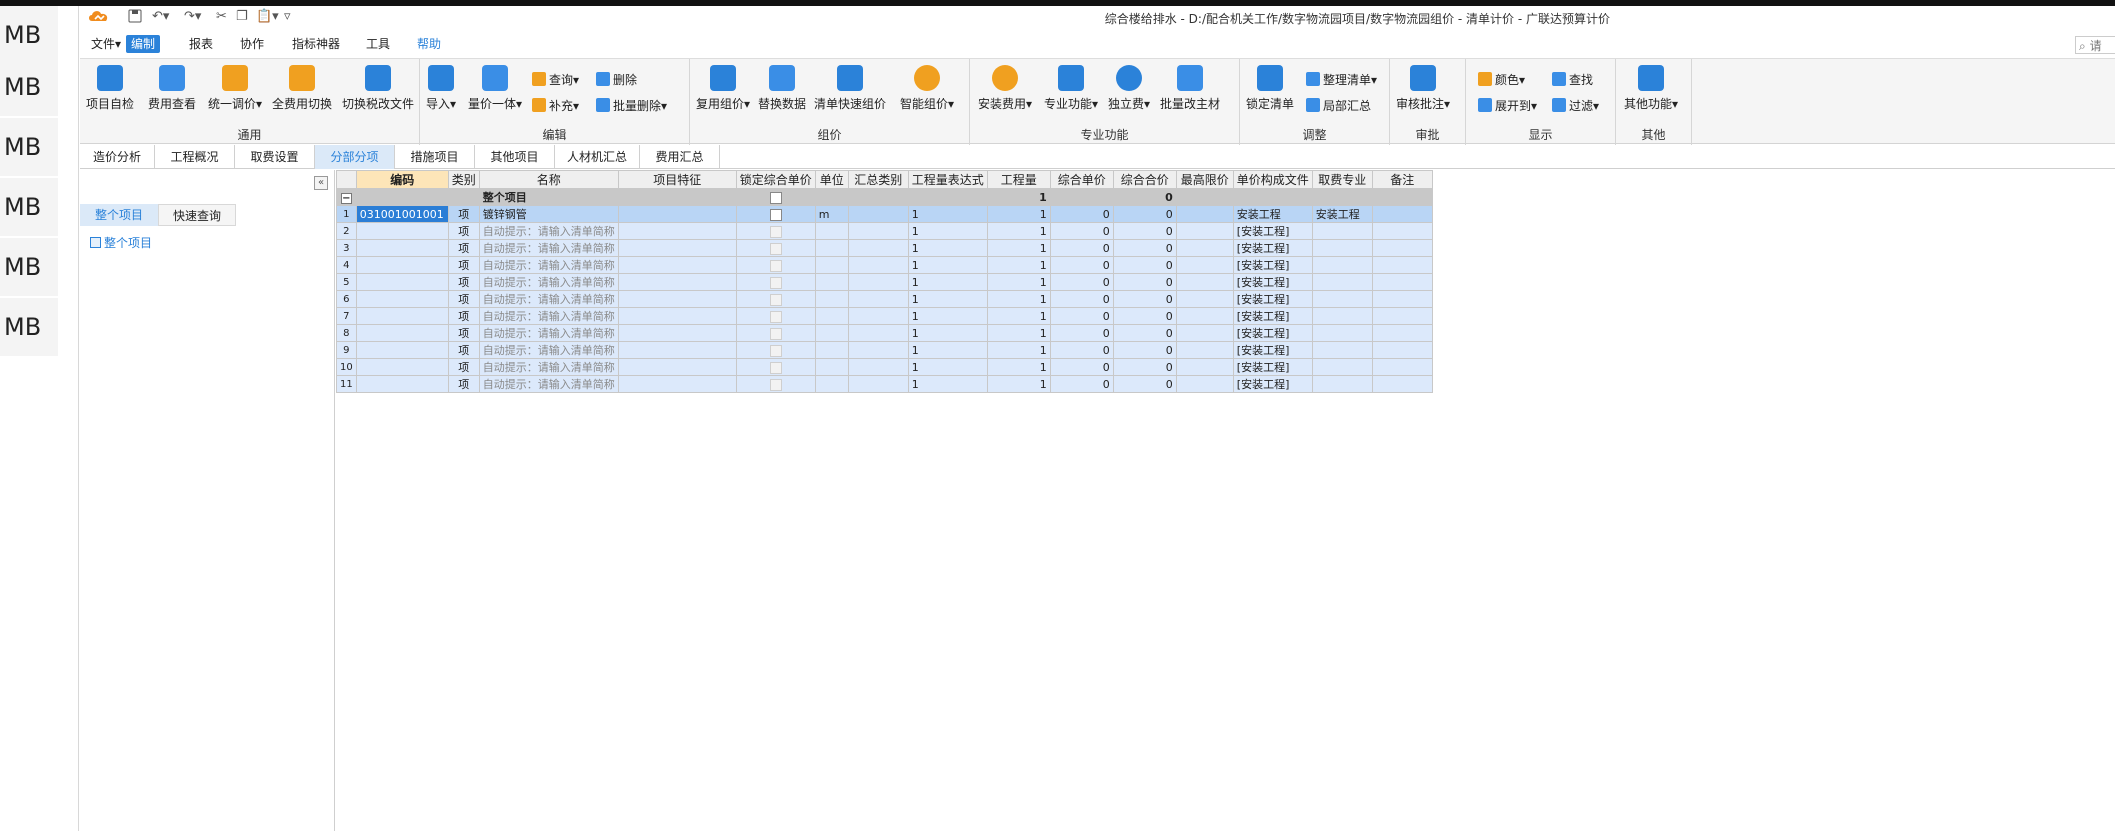 Image resolution: width=2115 pixels, height=831 pixels. What do you see at coordinates (631, 106) in the screenshot?
I see `batch-delete-button: 批量删除▾` at bounding box center [631, 106].